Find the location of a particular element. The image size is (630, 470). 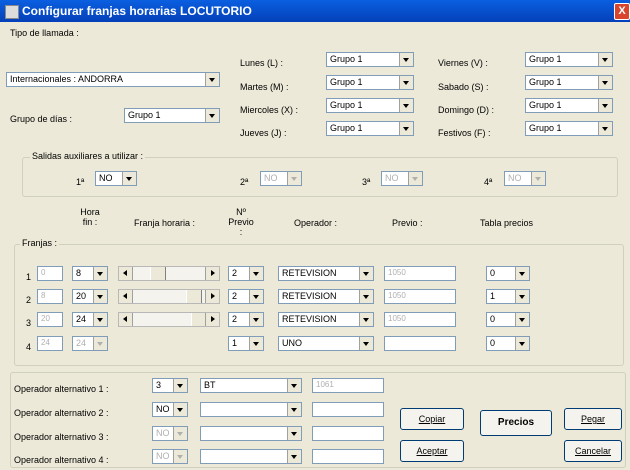

n-previo-select: 1 is located at coordinates (246, 343).